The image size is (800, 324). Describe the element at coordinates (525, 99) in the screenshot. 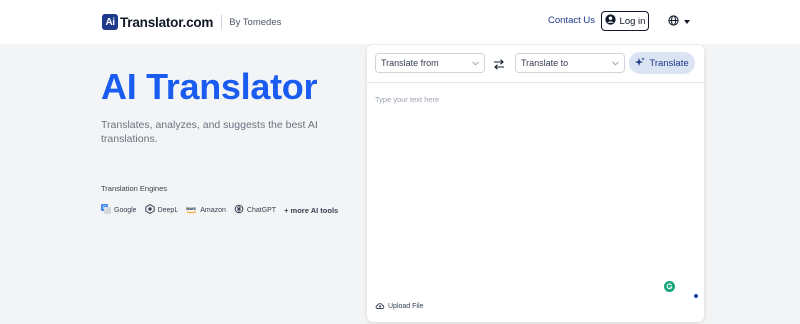

I see `source-text-input: Type your text here` at that location.